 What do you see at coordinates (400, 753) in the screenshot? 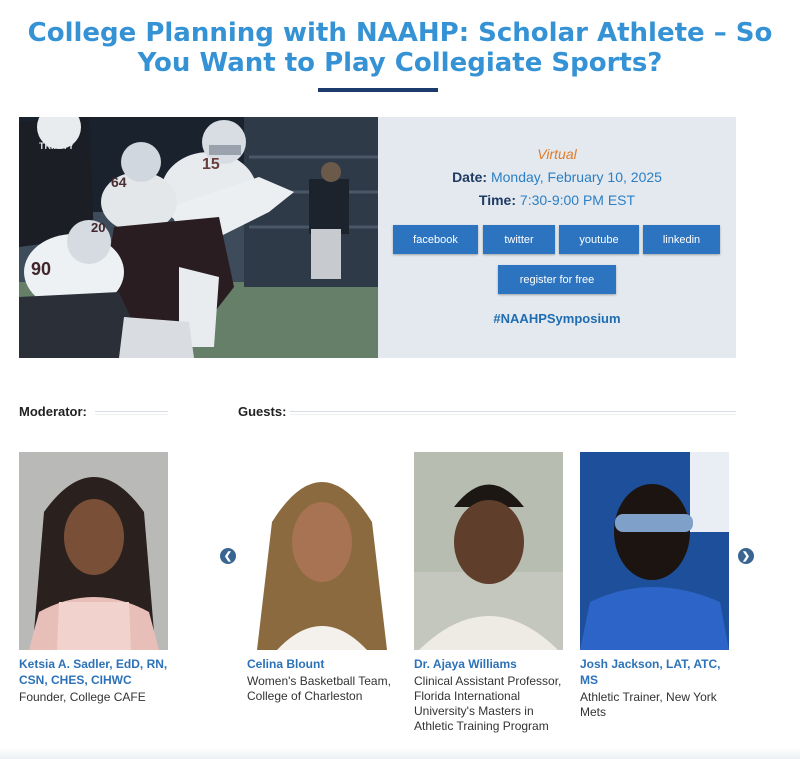
I see `page-bottom-fade` at bounding box center [400, 753].